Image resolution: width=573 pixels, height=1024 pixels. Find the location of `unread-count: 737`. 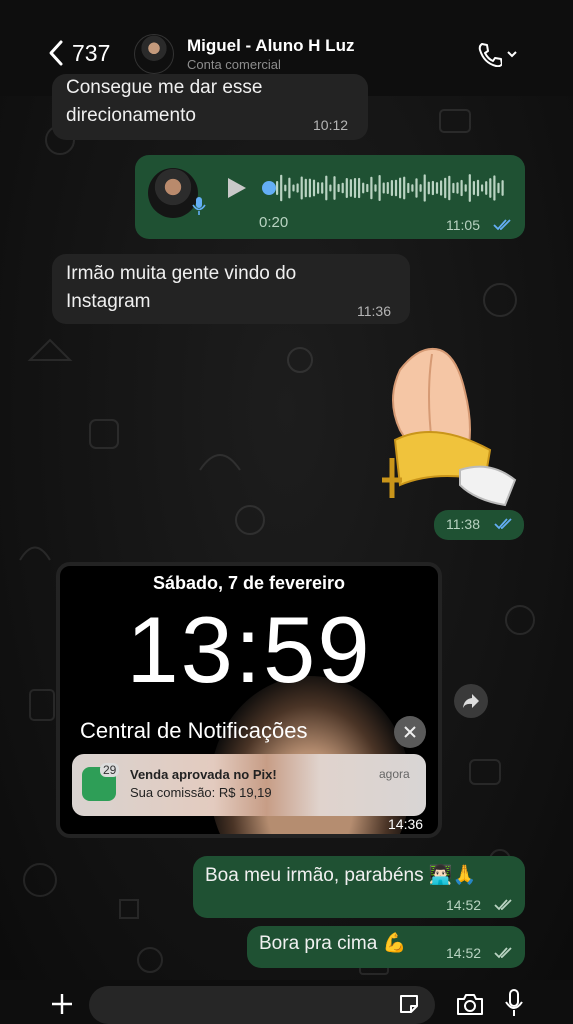

unread-count: 737 is located at coordinates (91, 52).